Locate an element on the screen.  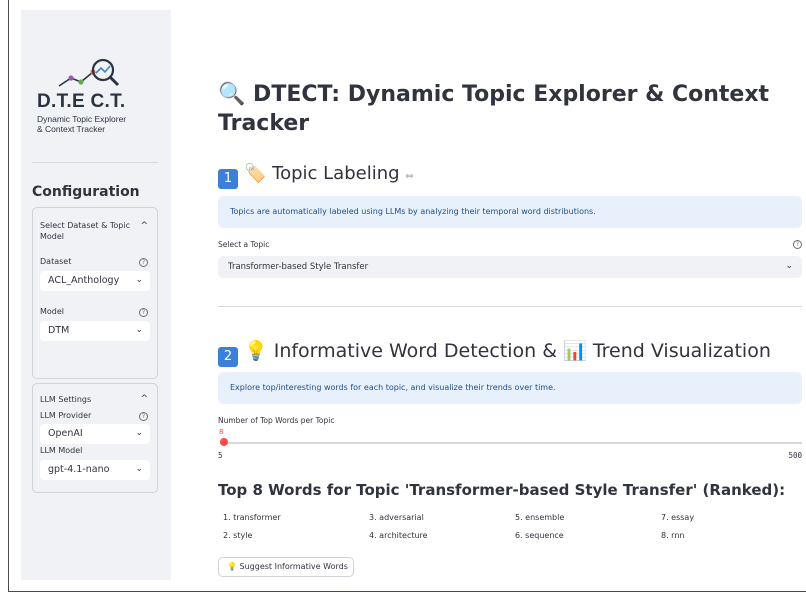
section-title: Topic Labeling is located at coordinates (336, 173).